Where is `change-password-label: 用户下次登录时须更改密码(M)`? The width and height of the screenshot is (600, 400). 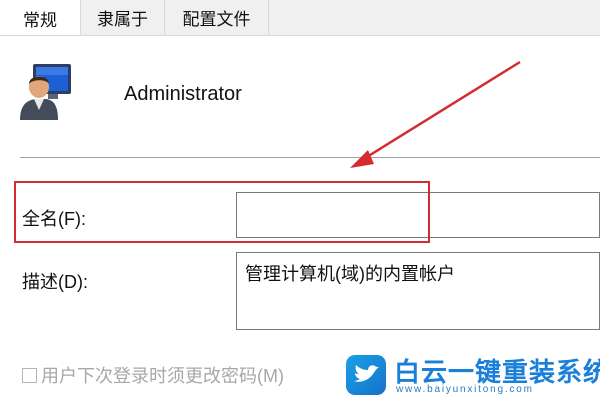 change-password-label: 用户下次登录时须更改密码(M) is located at coordinates (162, 376).